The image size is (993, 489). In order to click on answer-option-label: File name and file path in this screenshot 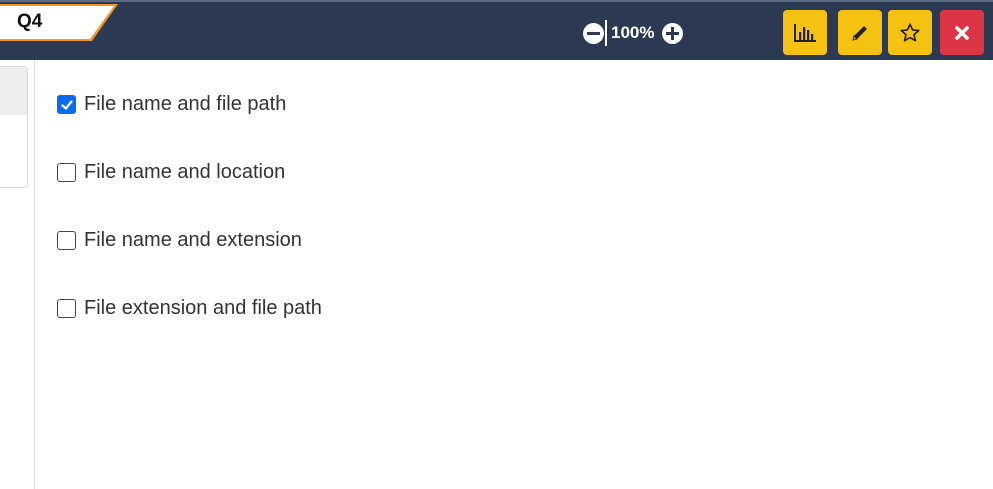, I will do `click(185, 104)`.